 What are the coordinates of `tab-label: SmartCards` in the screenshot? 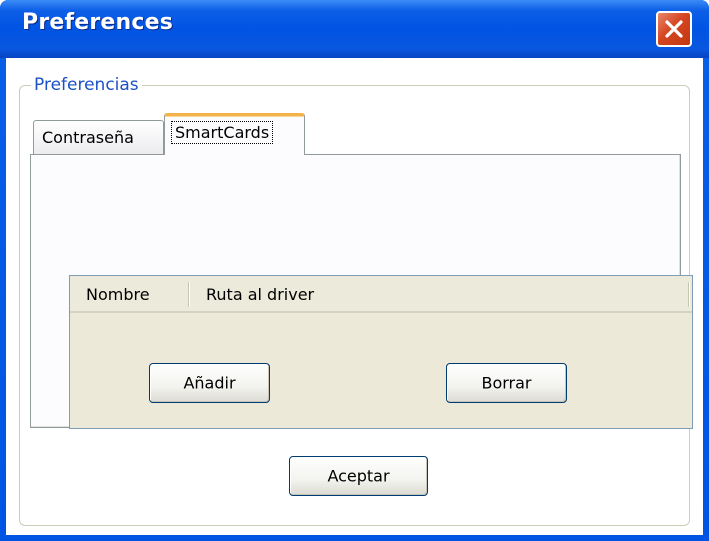 It's located at (222, 132).